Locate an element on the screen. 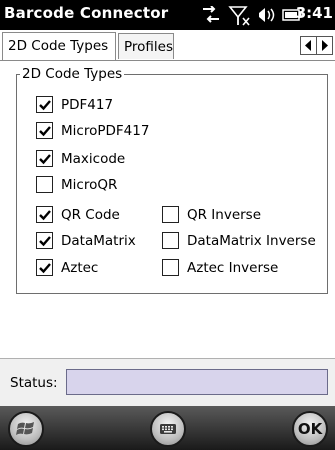 Image resolution: width=335 pixels, height=450 pixels. keyboard-button is located at coordinates (168, 429).